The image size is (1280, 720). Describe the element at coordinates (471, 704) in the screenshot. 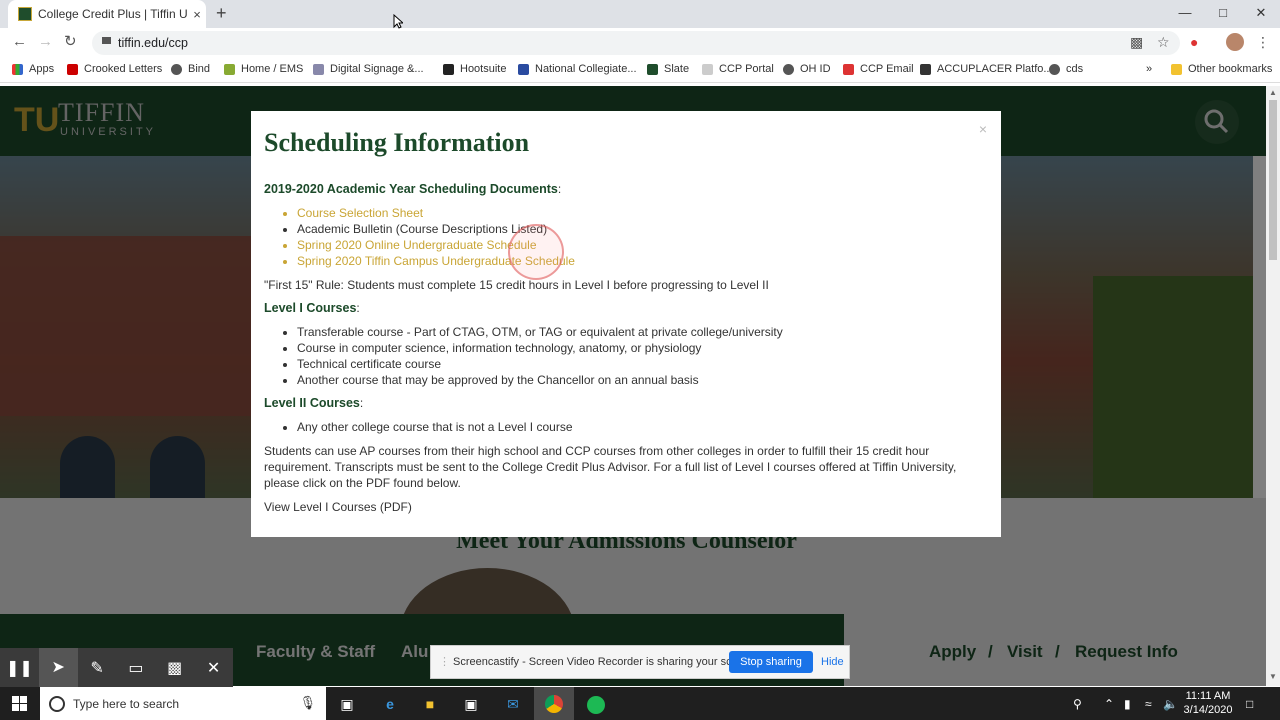

I see `store-icon: ▣` at that location.